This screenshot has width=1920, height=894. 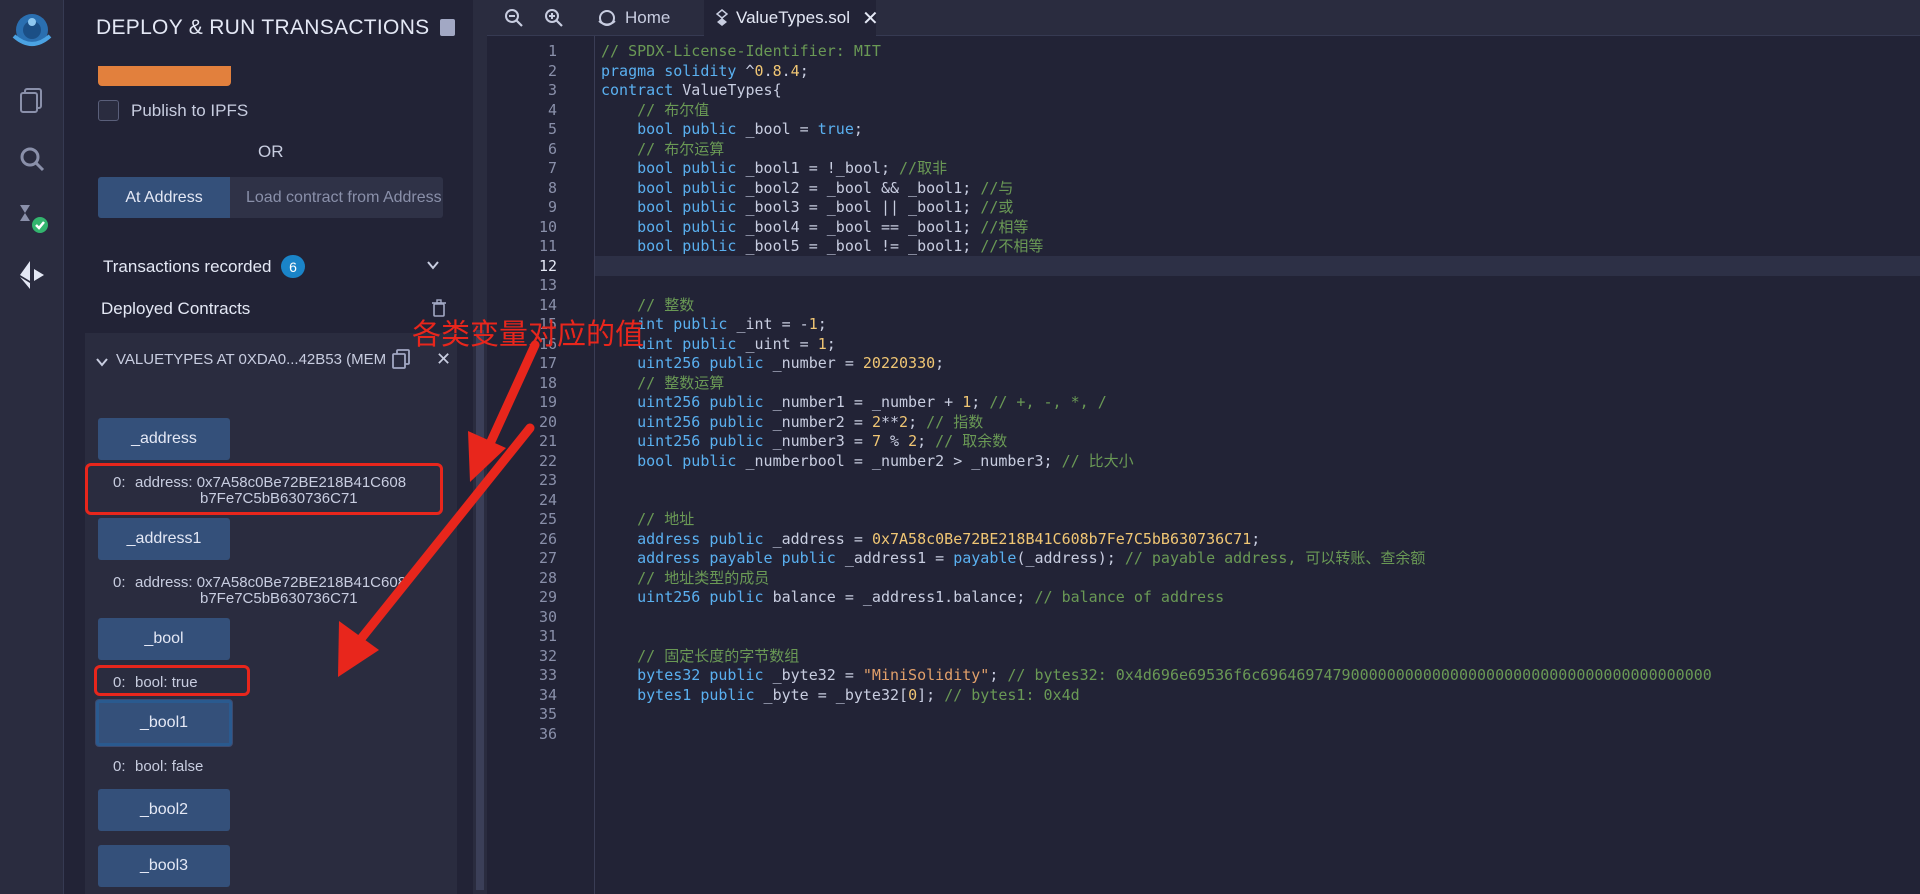 What do you see at coordinates (1257, 51) in the screenshot?
I see `code-line: // SPDX-License-Identifier: MIT` at bounding box center [1257, 51].